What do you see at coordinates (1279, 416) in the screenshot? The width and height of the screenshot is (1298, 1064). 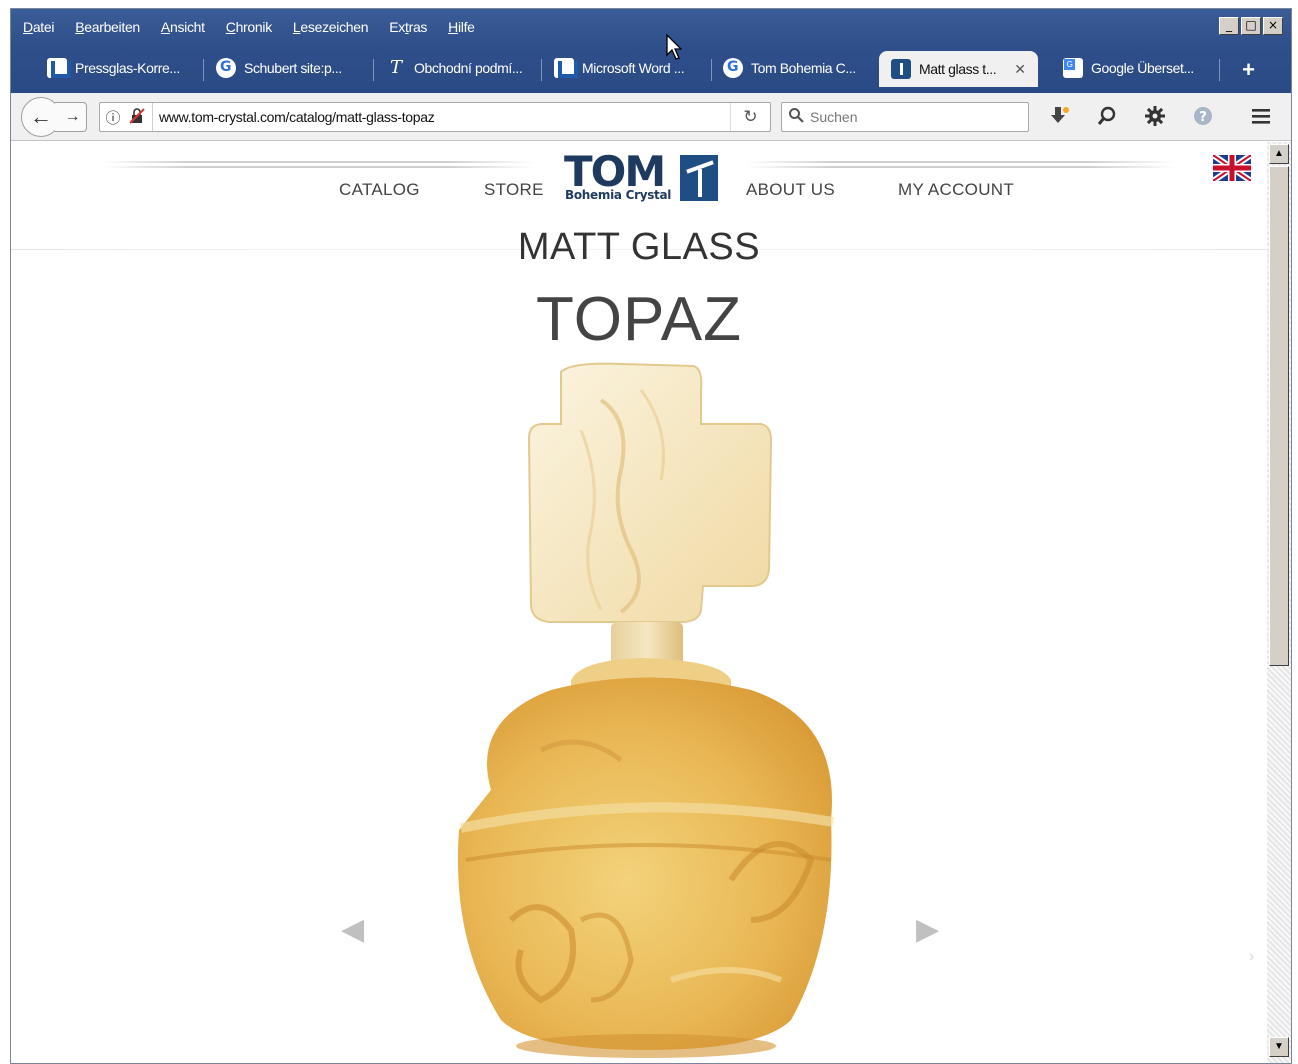 I see `scroll-thumb` at bounding box center [1279, 416].